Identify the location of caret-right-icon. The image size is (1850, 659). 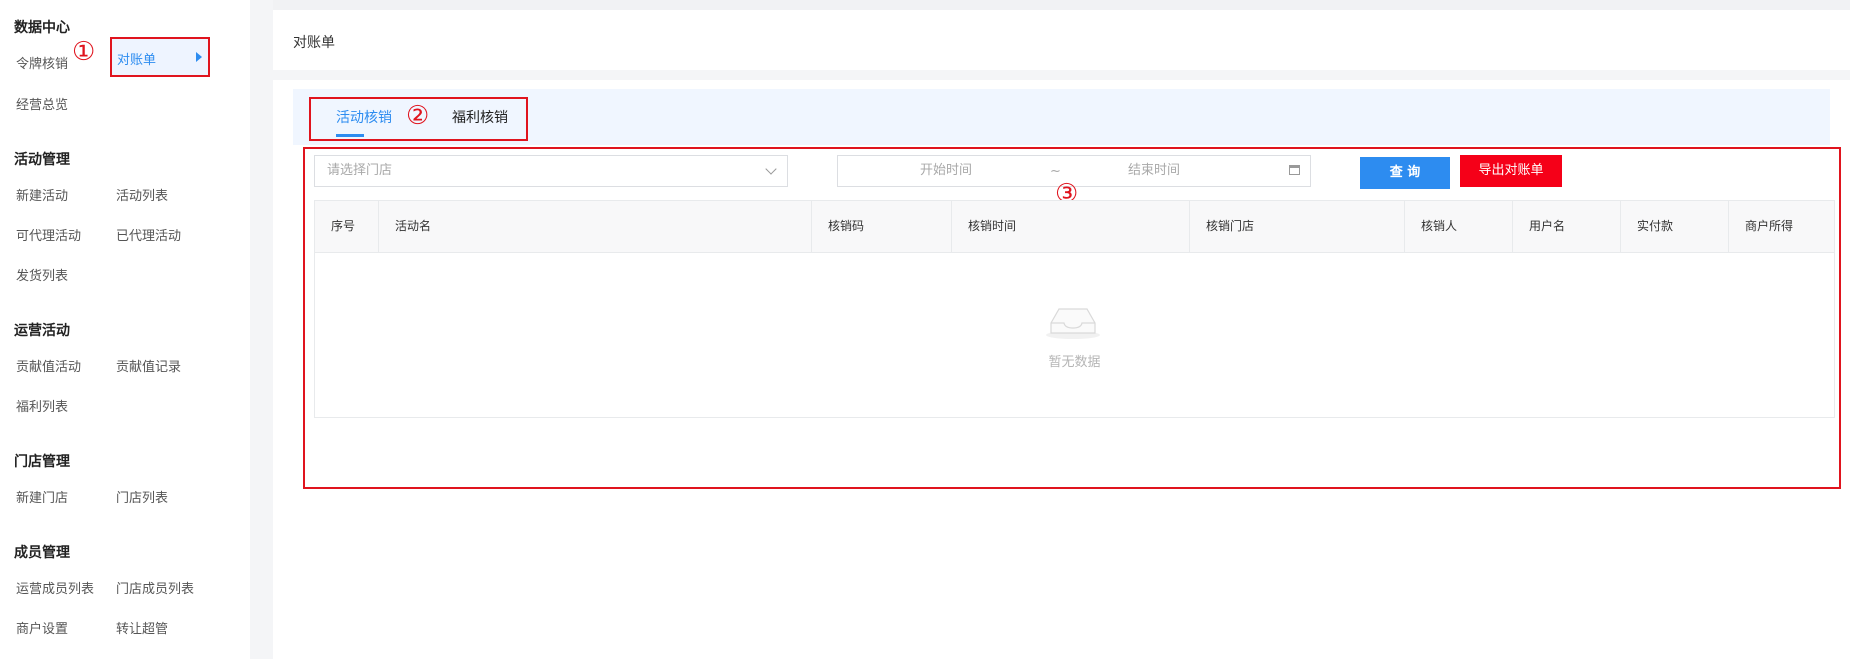
(199, 57).